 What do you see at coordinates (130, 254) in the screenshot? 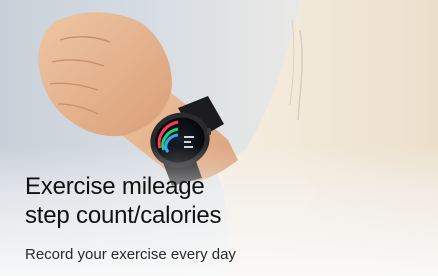
I see `banner-subline: Record your exercise every day` at bounding box center [130, 254].